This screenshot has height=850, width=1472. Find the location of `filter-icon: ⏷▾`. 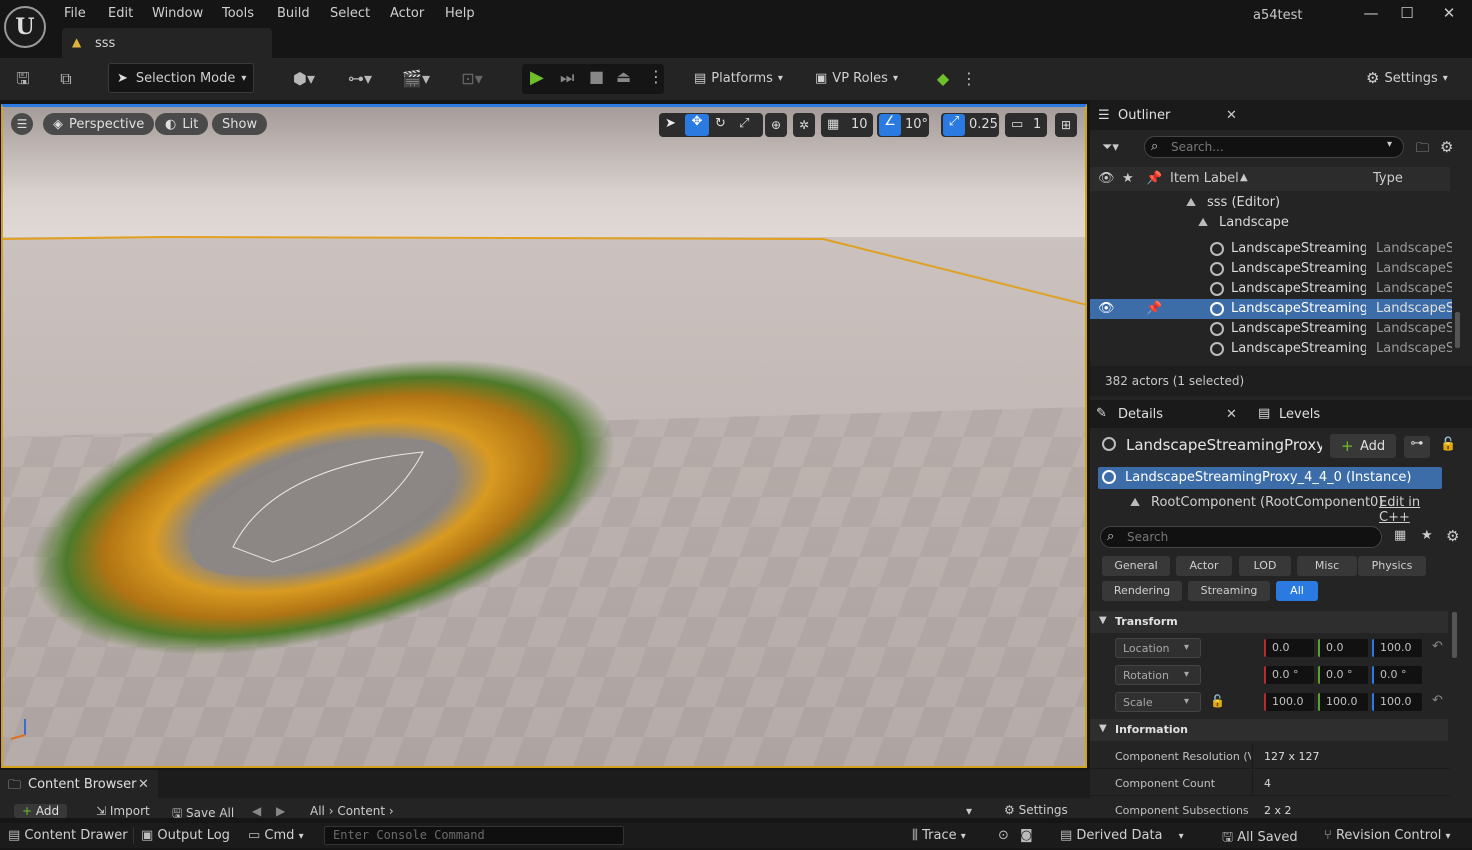

filter-icon: ⏷▾ is located at coordinates (1110, 147).